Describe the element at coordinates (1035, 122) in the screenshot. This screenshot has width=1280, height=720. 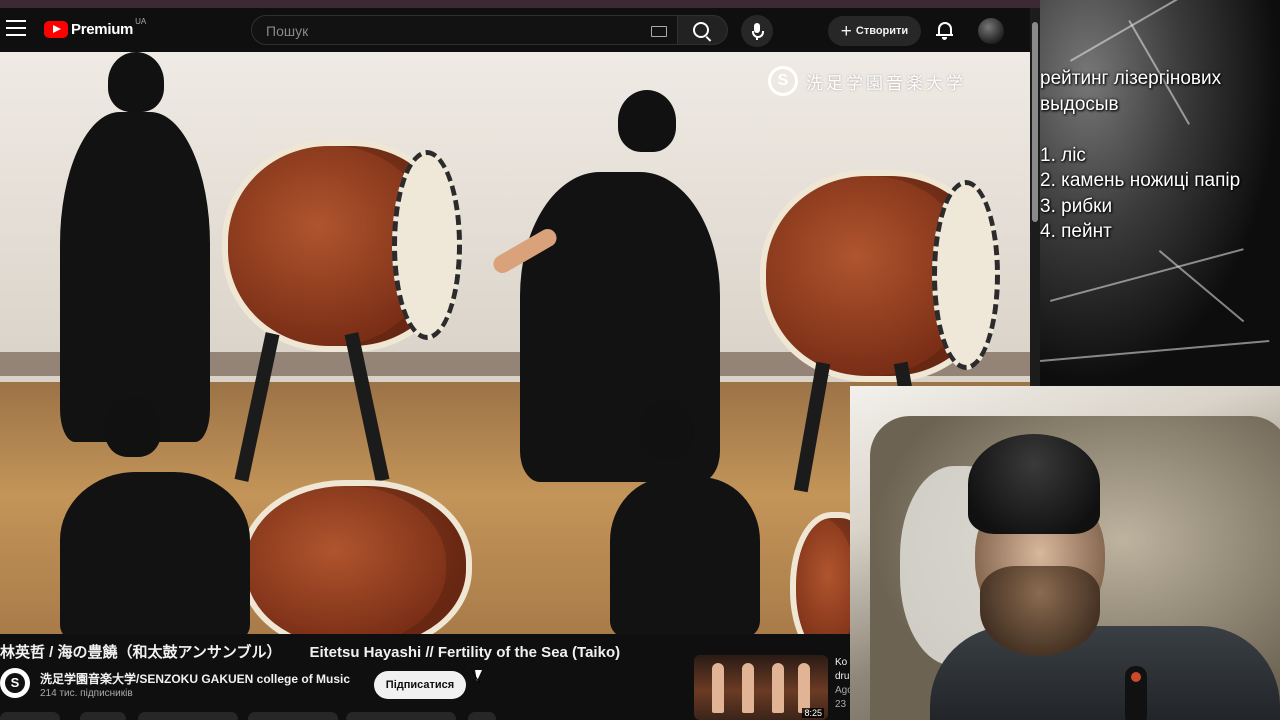
I see `scrollbar-thumb` at that location.